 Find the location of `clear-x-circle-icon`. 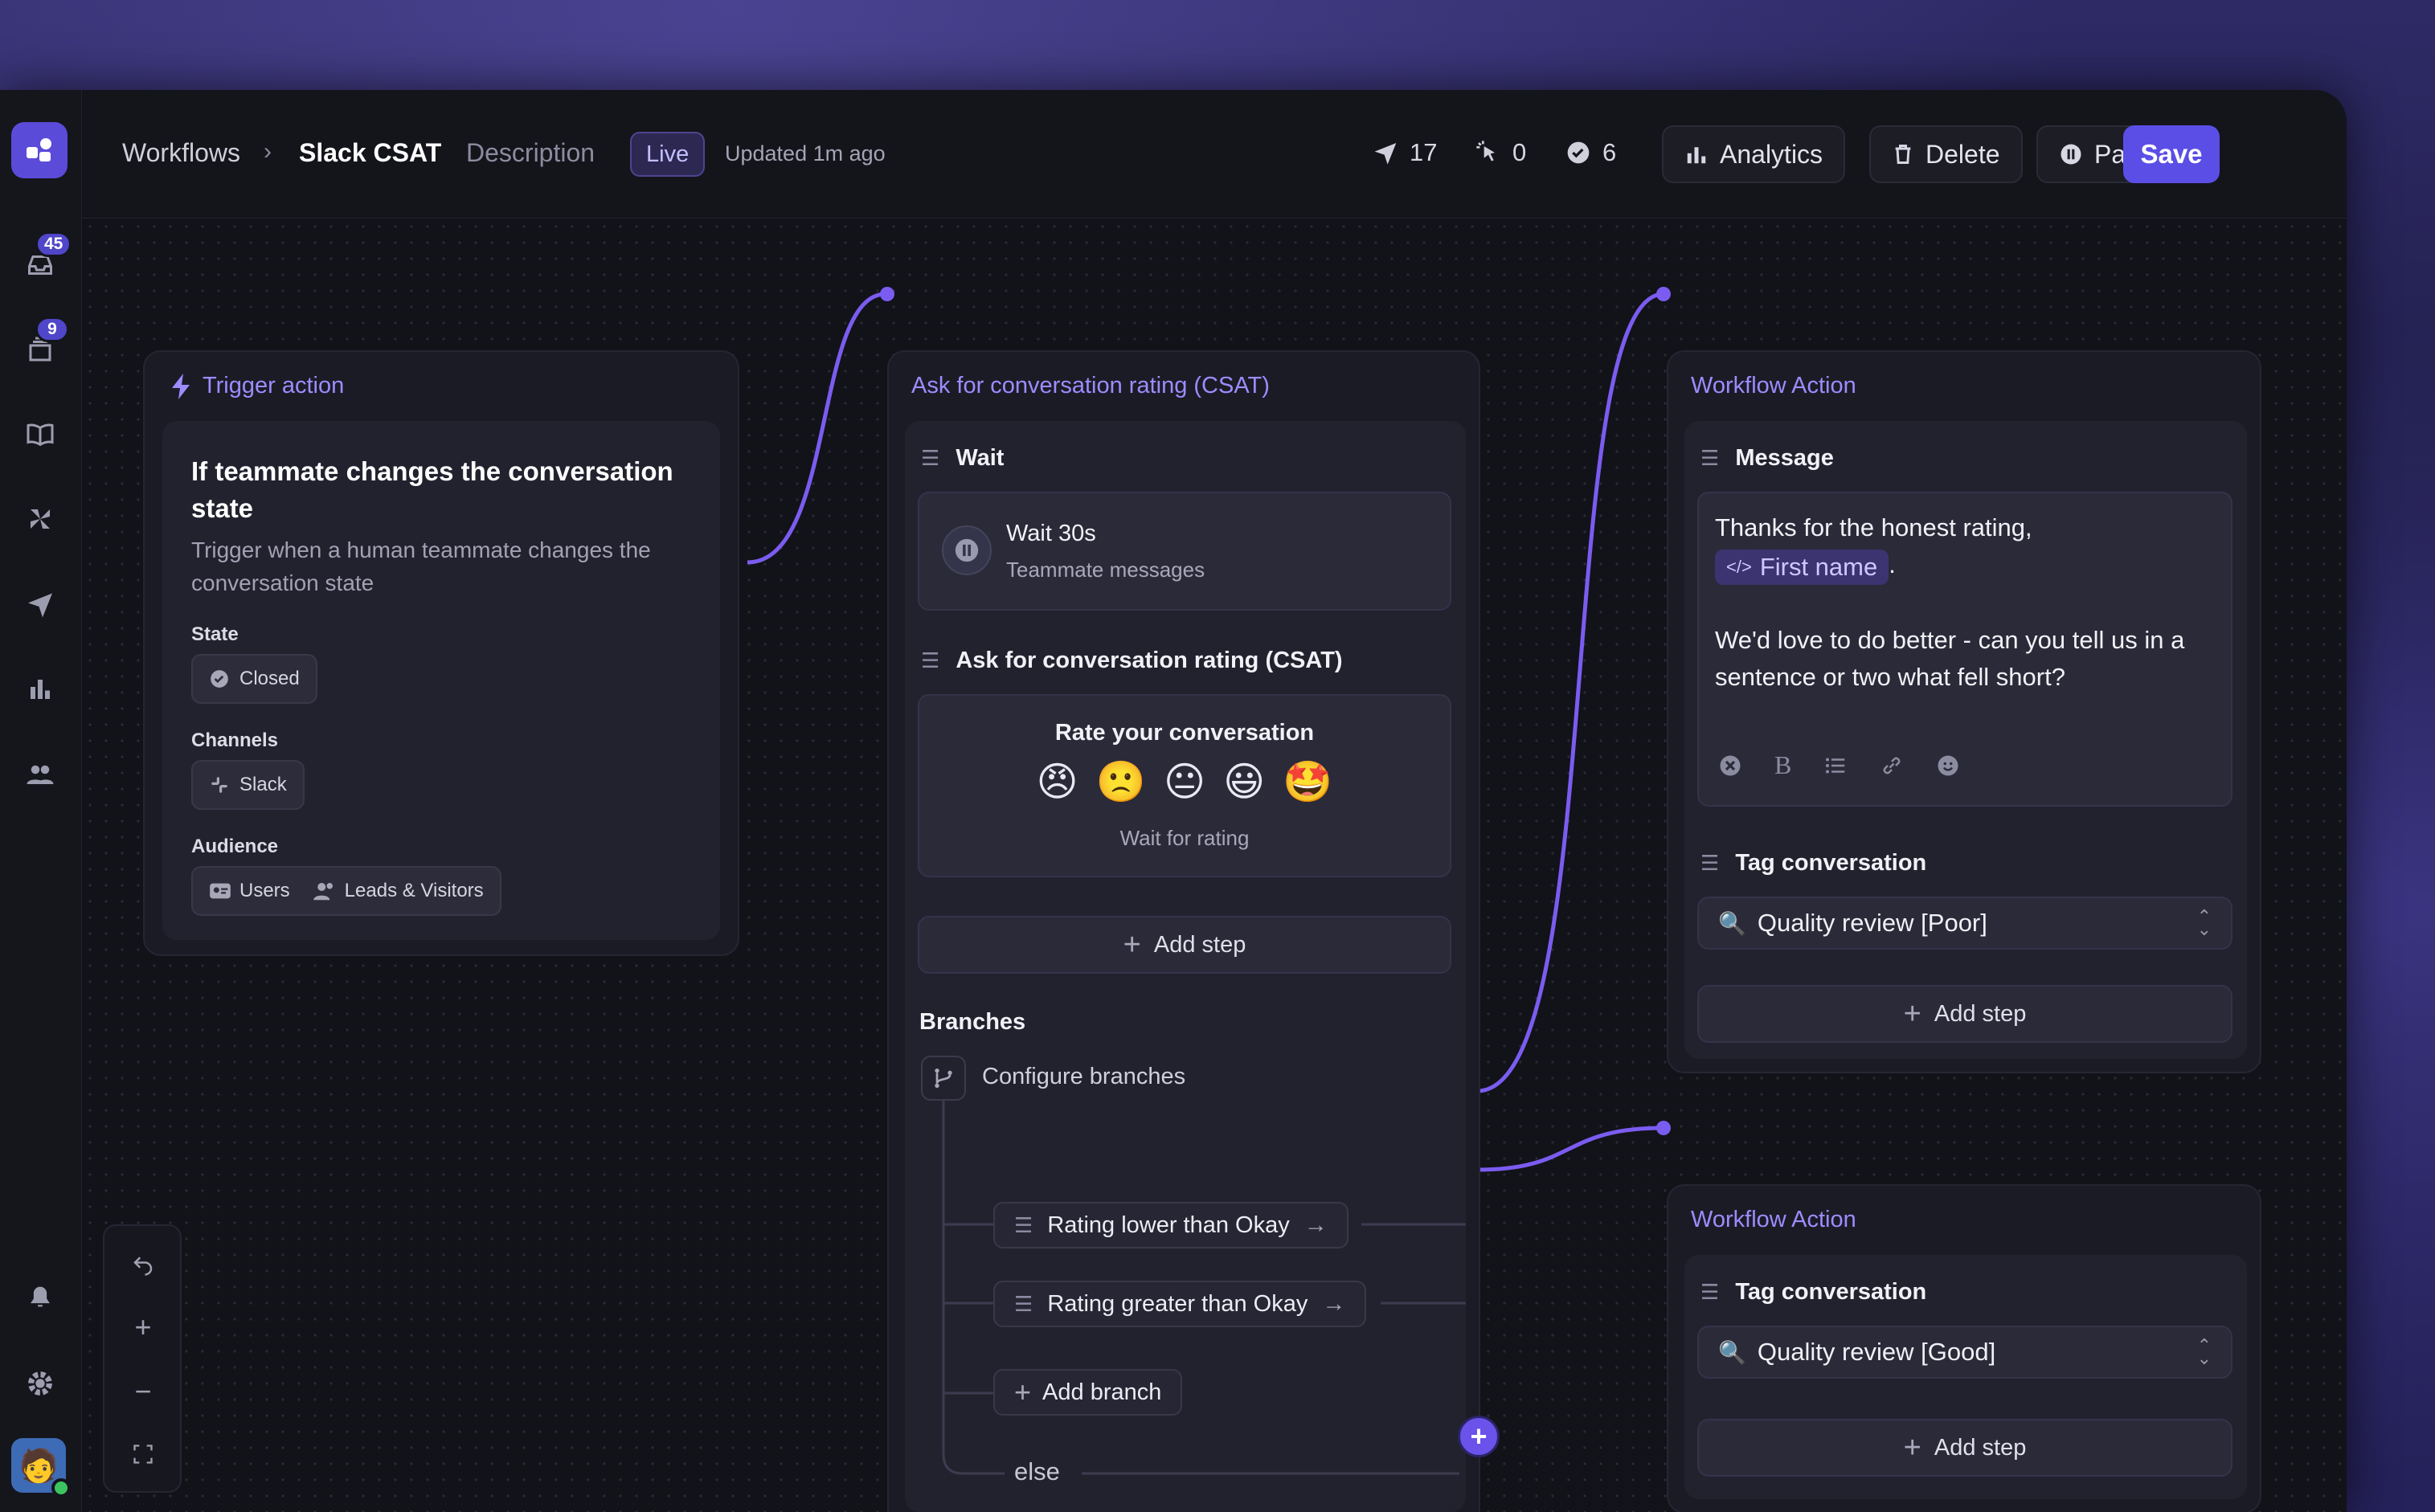

clear-x-circle-icon is located at coordinates (1730, 766).